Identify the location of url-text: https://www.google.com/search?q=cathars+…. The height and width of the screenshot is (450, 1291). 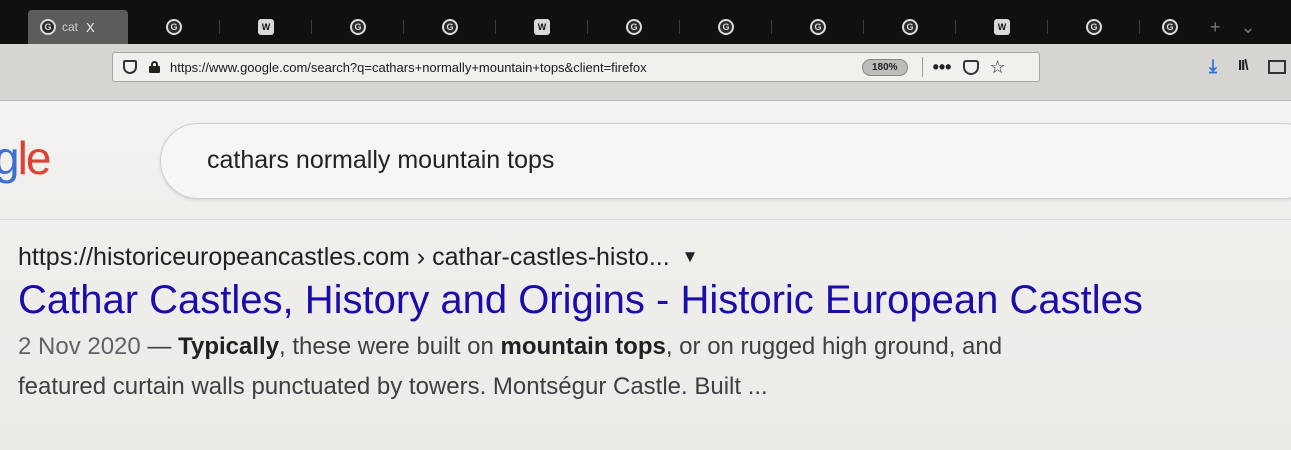
(500, 67).